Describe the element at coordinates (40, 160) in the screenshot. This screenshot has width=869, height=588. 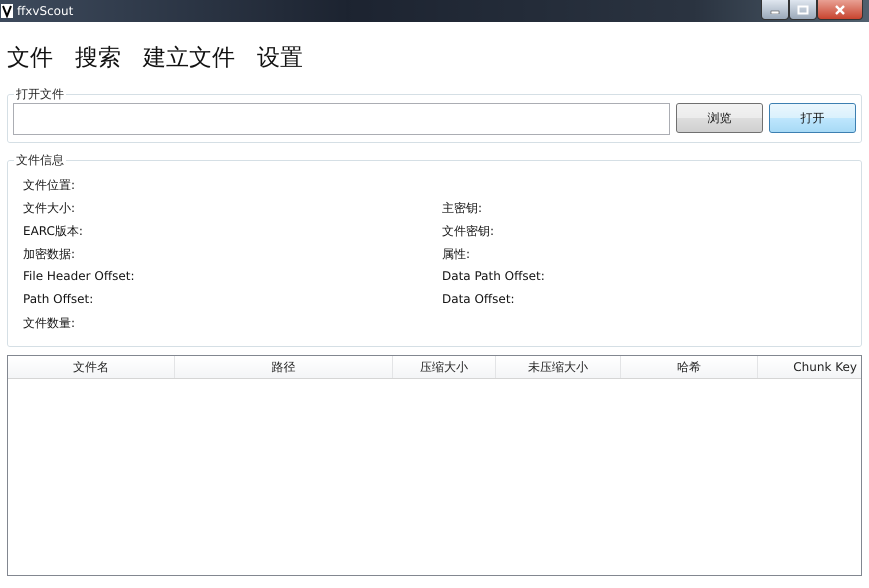
I see `group-caption: 文件信息` at that location.